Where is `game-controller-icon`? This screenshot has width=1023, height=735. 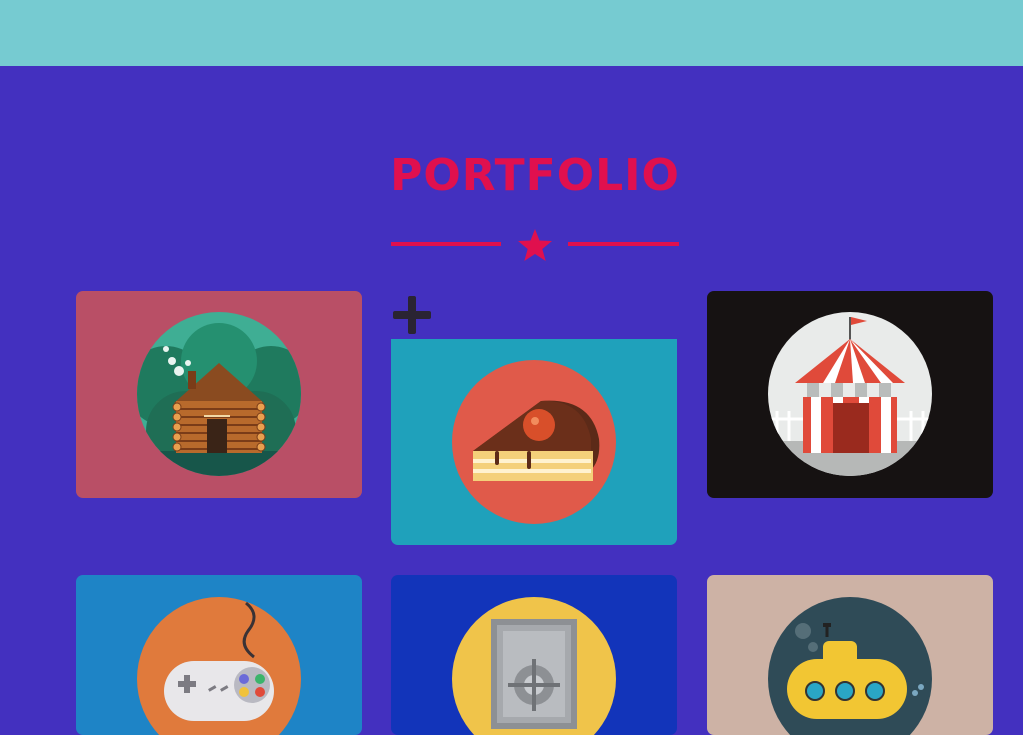 game-controller-icon is located at coordinates (219, 666).